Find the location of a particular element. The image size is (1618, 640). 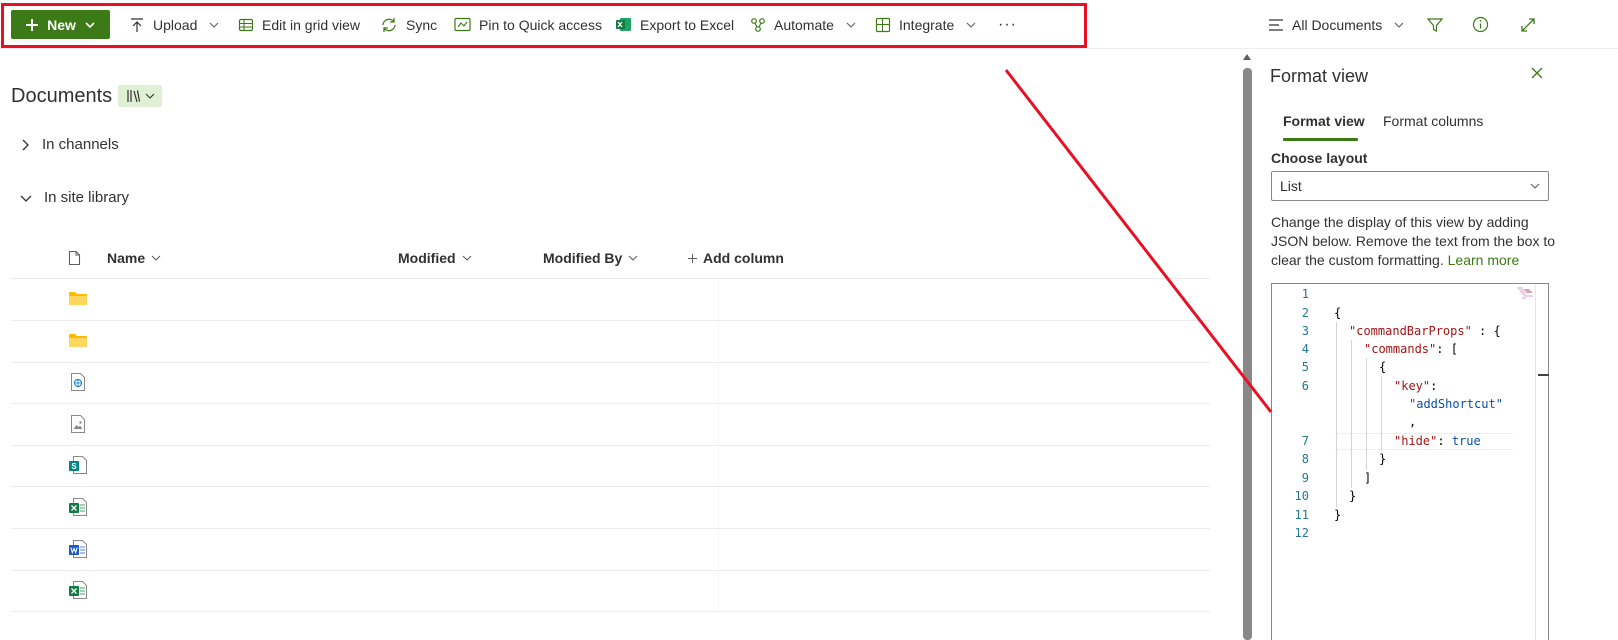

add-column-button: Add column is located at coordinates (736, 258).